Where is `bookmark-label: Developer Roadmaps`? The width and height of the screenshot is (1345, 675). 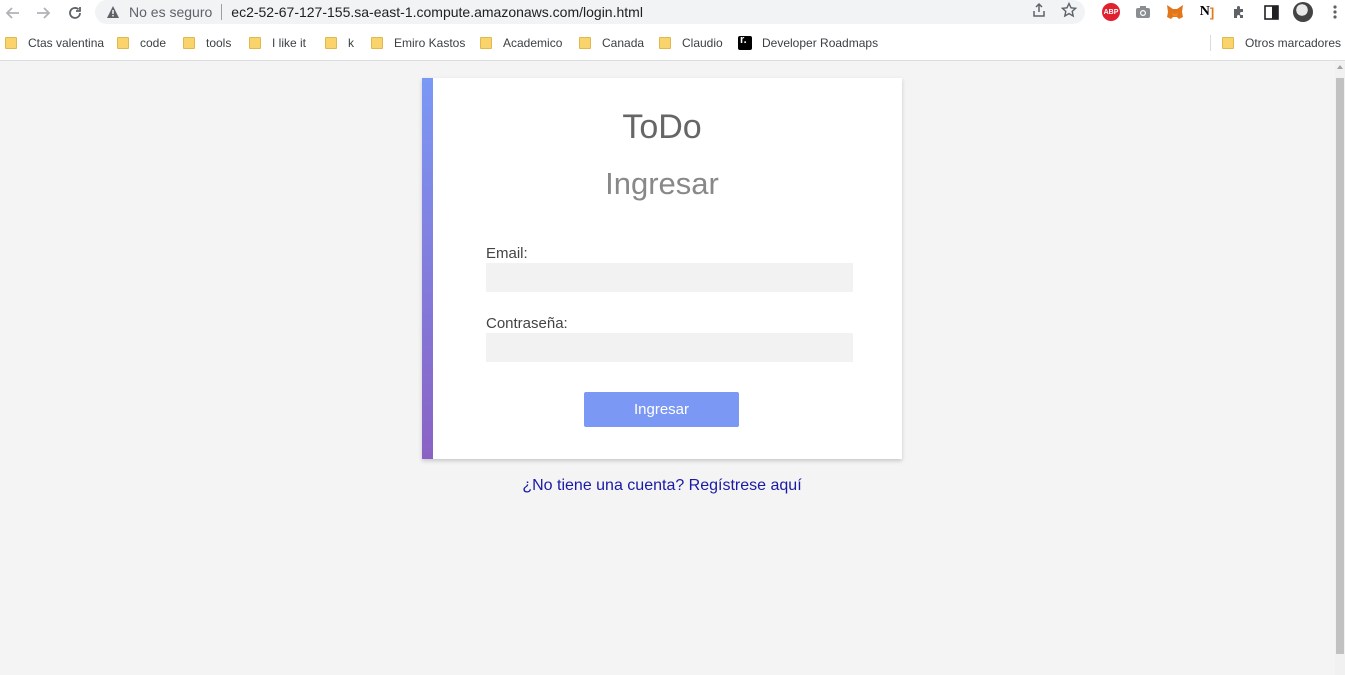 bookmark-label: Developer Roadmaps is located at coordinates (820, 43).